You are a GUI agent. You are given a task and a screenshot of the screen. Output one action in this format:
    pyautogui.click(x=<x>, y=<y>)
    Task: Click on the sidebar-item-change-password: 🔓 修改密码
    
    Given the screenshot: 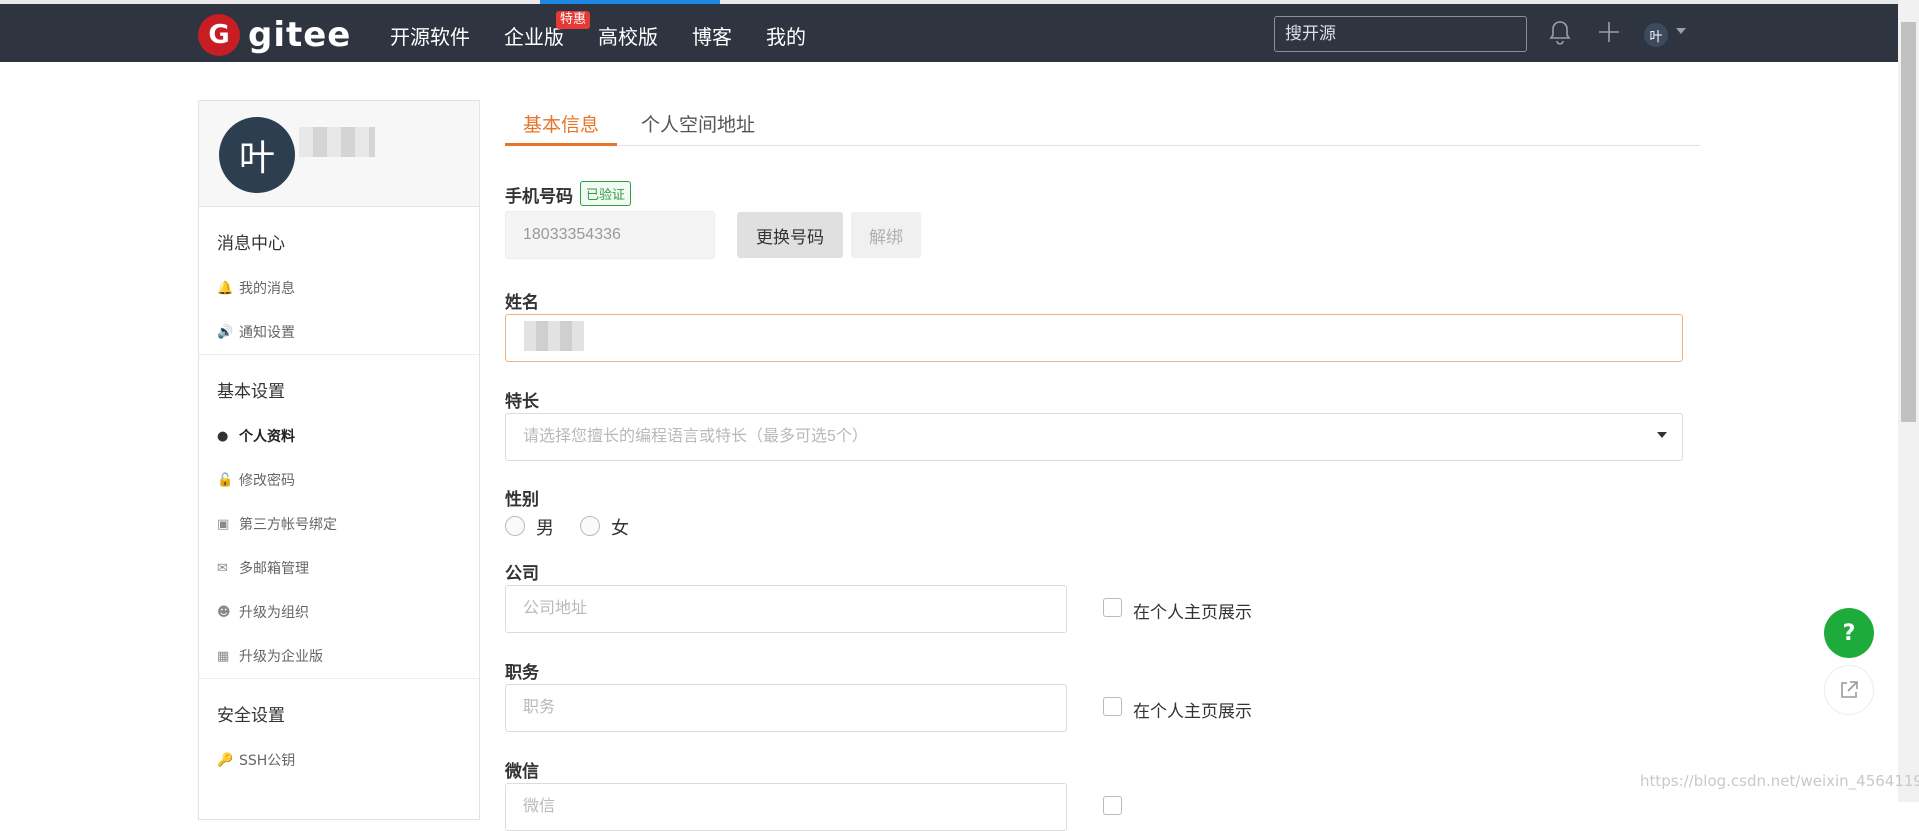 What is the action you would take?
    pyautogui.click(x=339, y=480)
    